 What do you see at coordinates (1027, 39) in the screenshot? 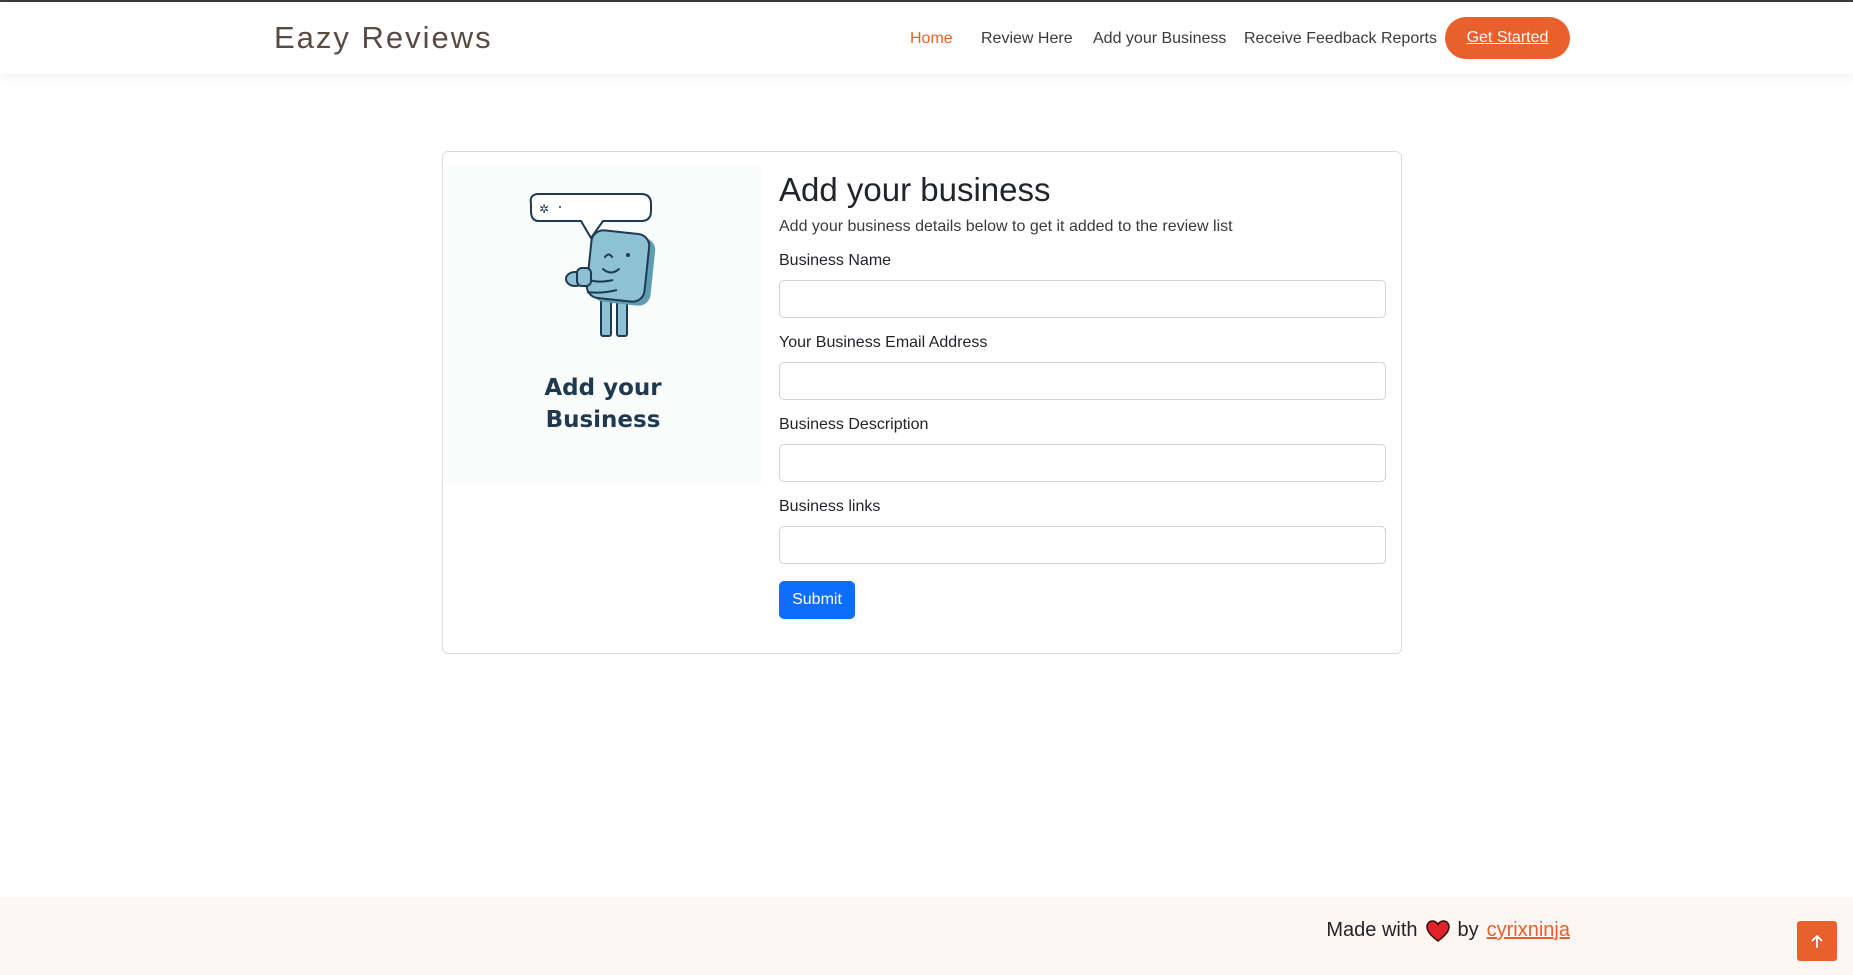
I see `nav-link-review-here: Review Here` at bounding box center [1027, 39].